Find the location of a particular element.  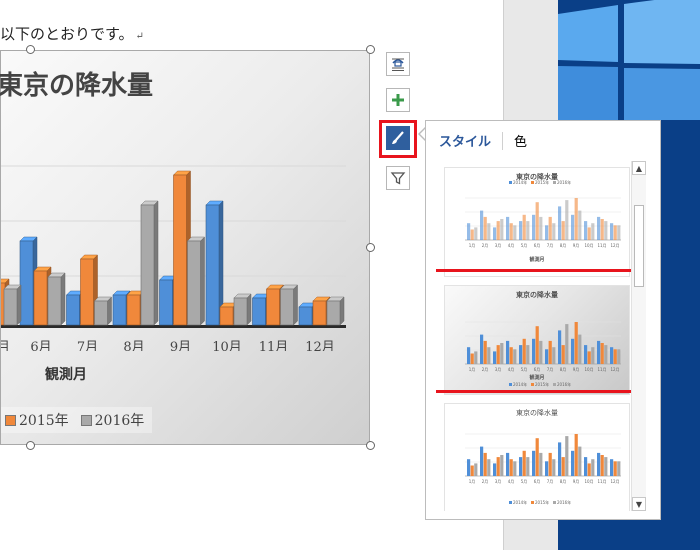

x-tick-label-leading: 月 is located at coordinates (5, 345).